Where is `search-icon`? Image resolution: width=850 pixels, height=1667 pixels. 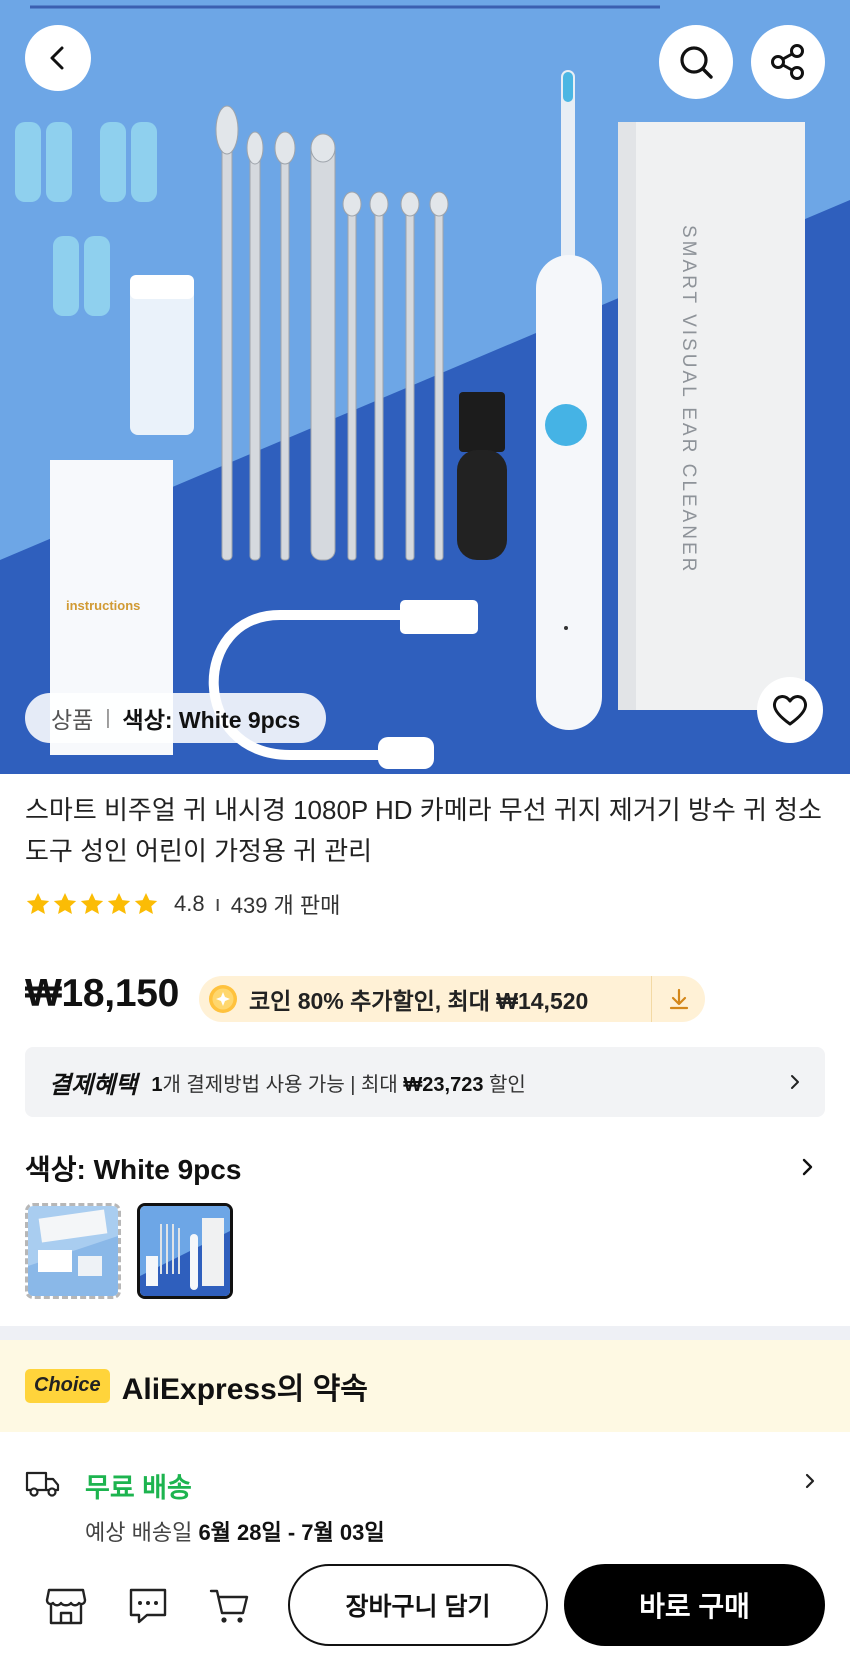 search-icon is located at coordinates (696, 62).